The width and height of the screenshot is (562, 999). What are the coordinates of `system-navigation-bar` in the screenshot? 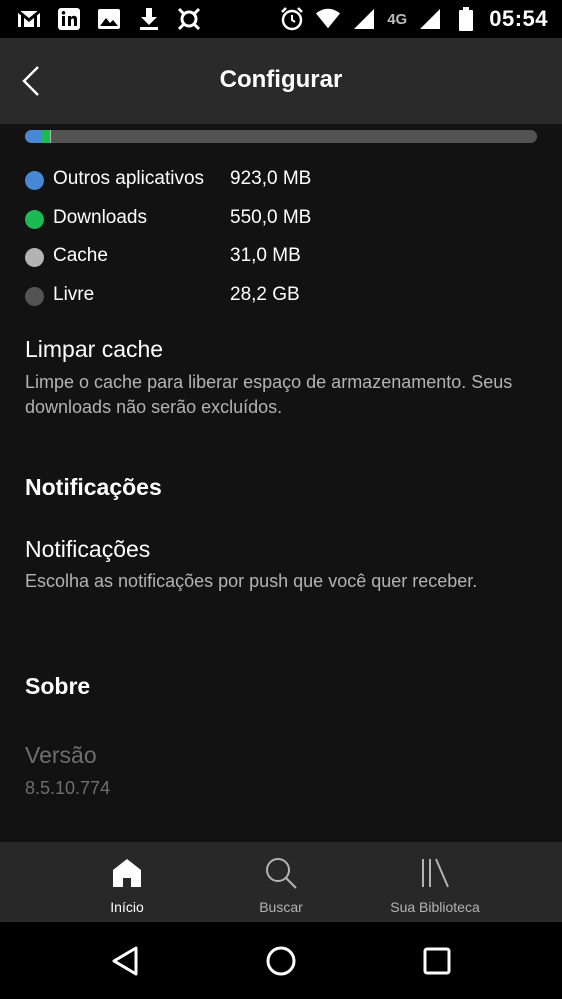 It's located at (281, 960).